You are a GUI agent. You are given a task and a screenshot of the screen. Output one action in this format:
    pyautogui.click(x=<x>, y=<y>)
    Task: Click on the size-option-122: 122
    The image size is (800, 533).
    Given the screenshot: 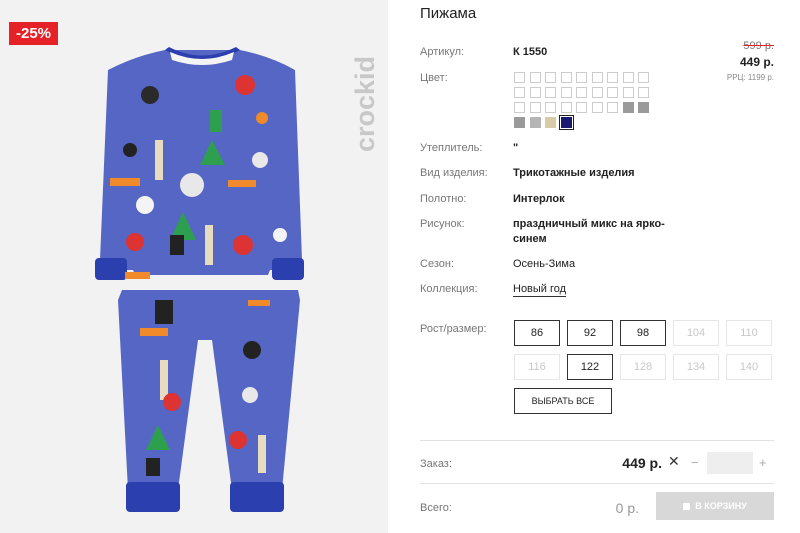 What is the action you would take?
    pyautogui.click(x=590, y=367)
    